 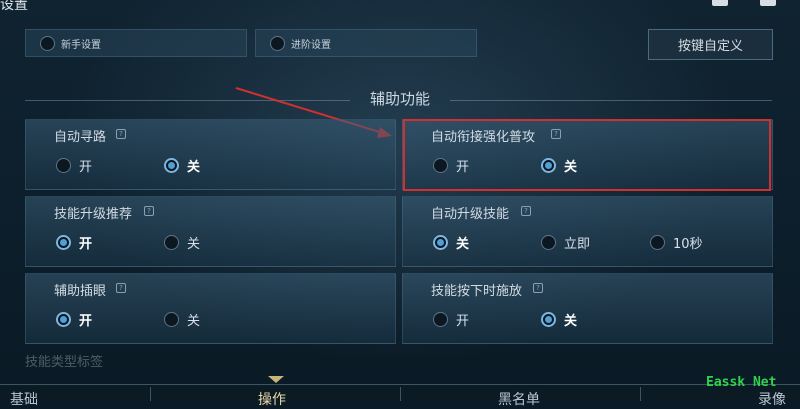 I want to click on panel-auto-skill-upgrade: 自动升级技能 ? 关 立即 10秒, so click(x=587, y=231).